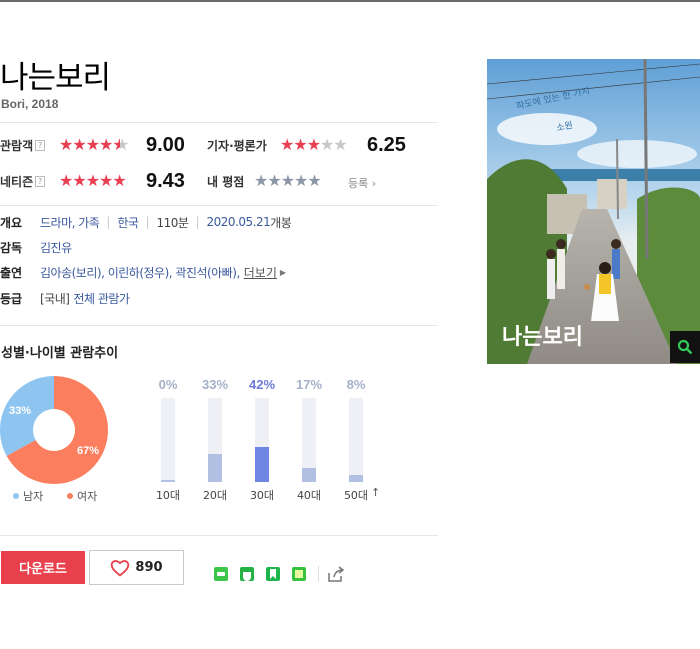 Image resolution: width=700 pixels, height=649 pixels. What do you see at coordinates (318, 574) in the screenshot?
I see `separator` at bounding box center [318, 574].